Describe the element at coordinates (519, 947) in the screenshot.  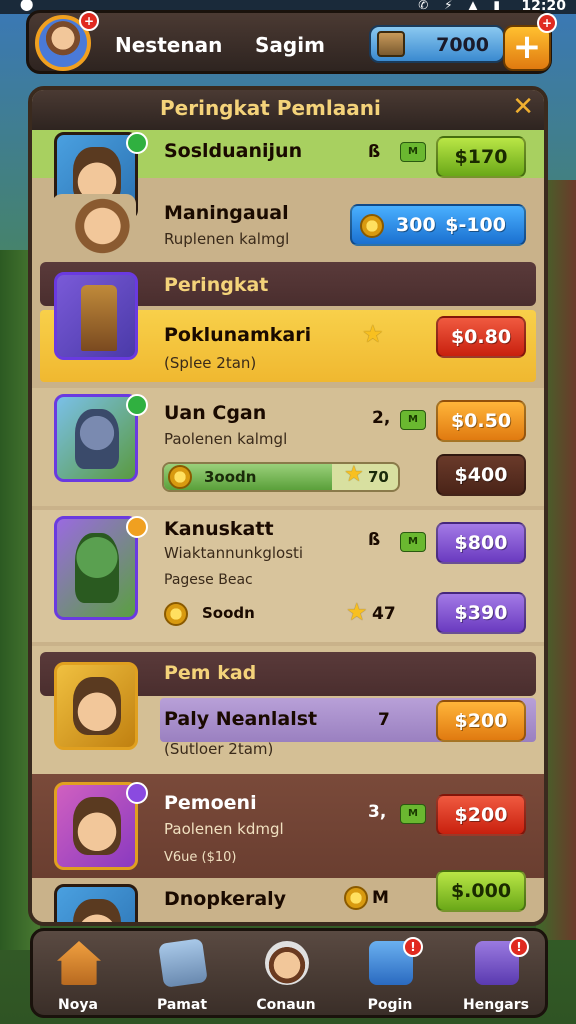
I see `settings-notification-badge: !` at that location.